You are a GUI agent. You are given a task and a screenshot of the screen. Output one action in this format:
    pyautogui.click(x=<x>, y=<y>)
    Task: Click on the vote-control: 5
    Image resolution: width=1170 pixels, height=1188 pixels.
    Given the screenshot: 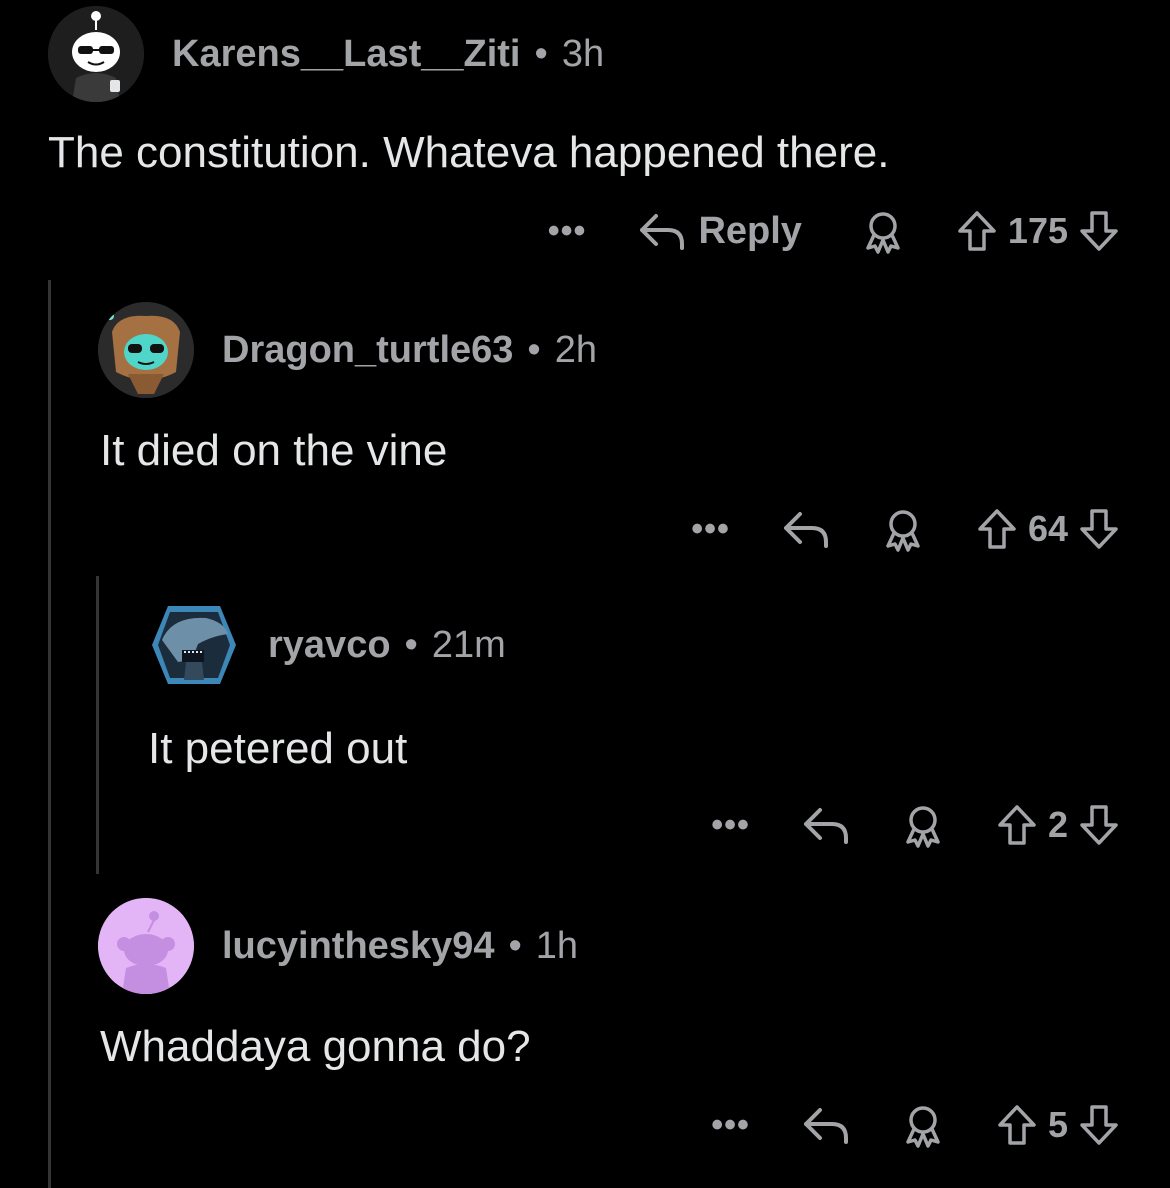 What is the action you would take?
    pyautogui.click(x=1058, y=1125)
    